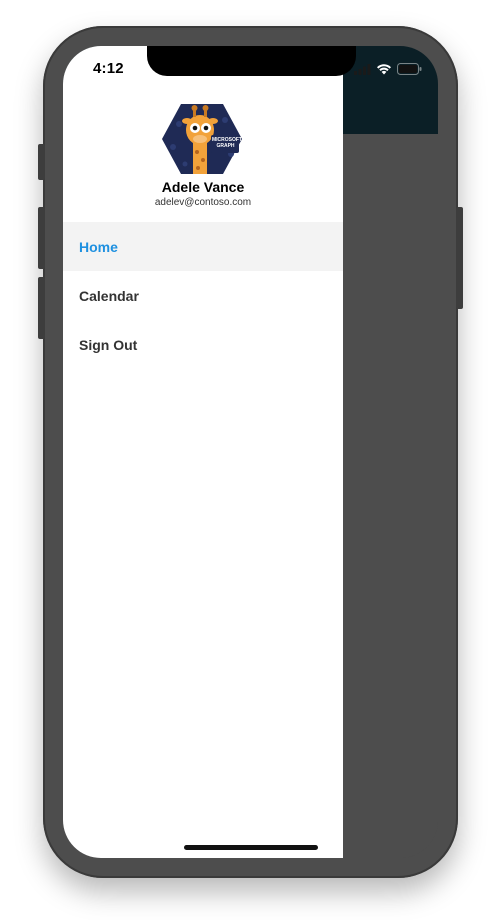  What do you see at coordinates (41, 238) in the screenshot?
I see `volume-up-button` at bounding box center [41, 238].